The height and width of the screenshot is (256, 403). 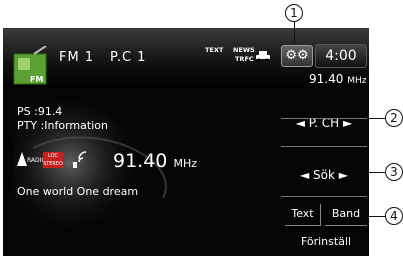 I want to click on preset-button: Förinställ, so click(x=326, y=243).